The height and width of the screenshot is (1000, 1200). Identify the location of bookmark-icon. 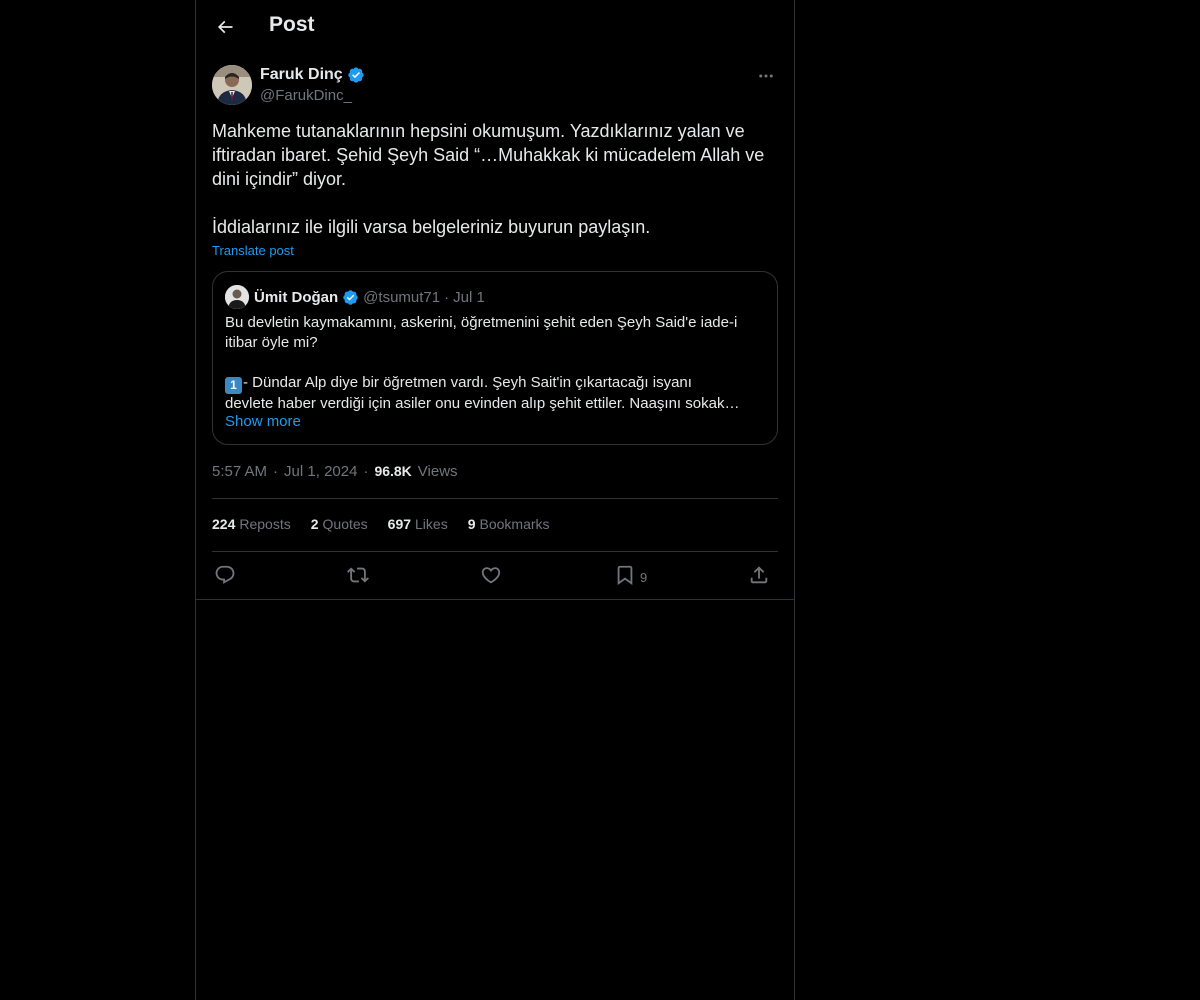
(625, 575).